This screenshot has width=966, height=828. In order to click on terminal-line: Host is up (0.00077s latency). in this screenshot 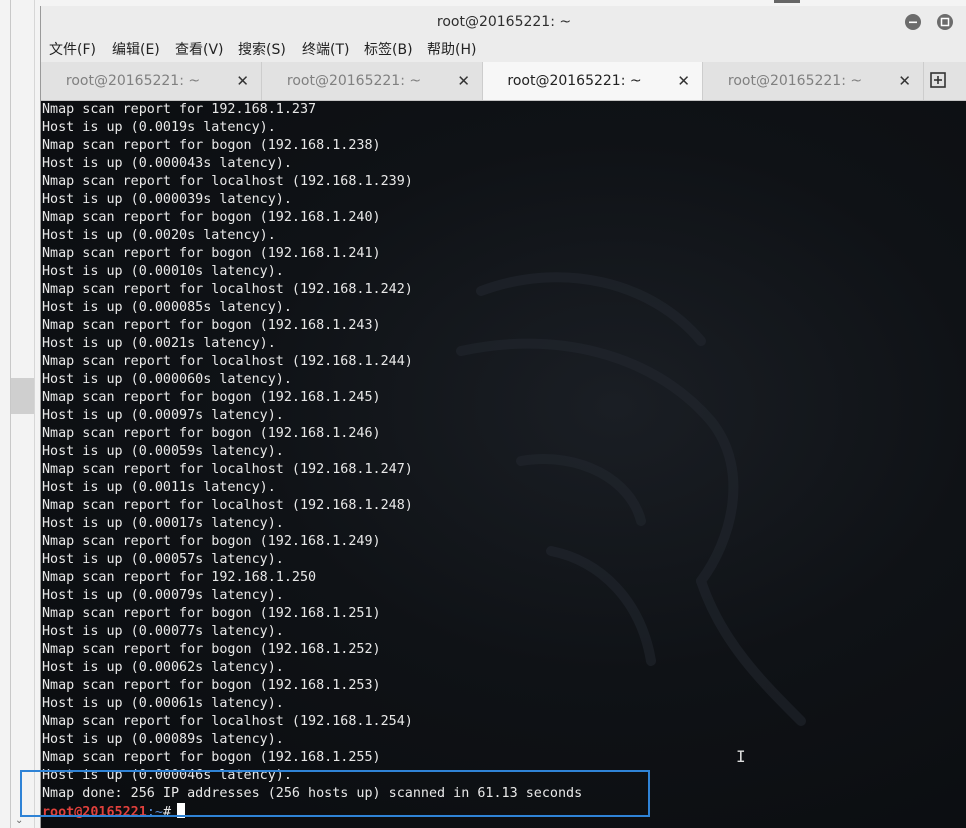, I will do `click(163, 631)`.